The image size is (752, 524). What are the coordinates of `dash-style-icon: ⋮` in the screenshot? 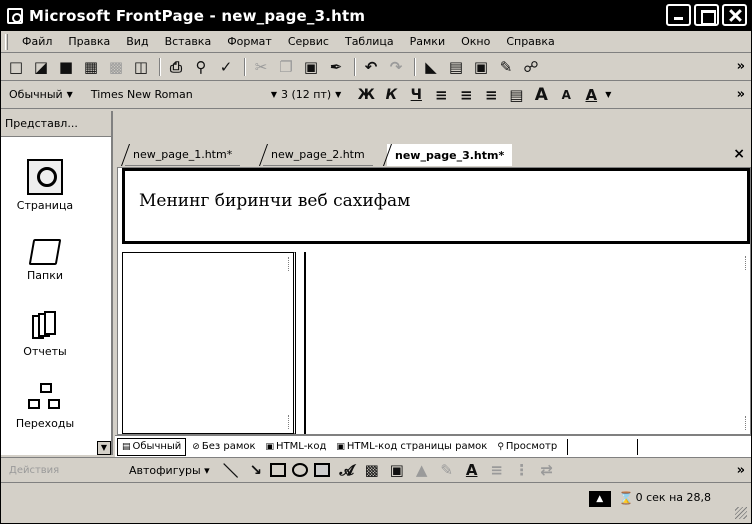 It's located at (522, 470).